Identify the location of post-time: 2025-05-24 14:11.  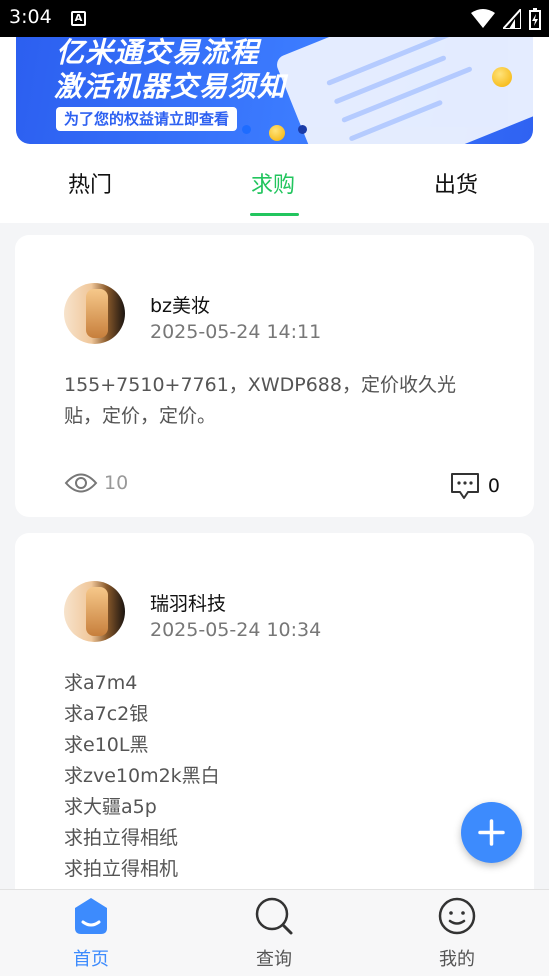
(236, 332).